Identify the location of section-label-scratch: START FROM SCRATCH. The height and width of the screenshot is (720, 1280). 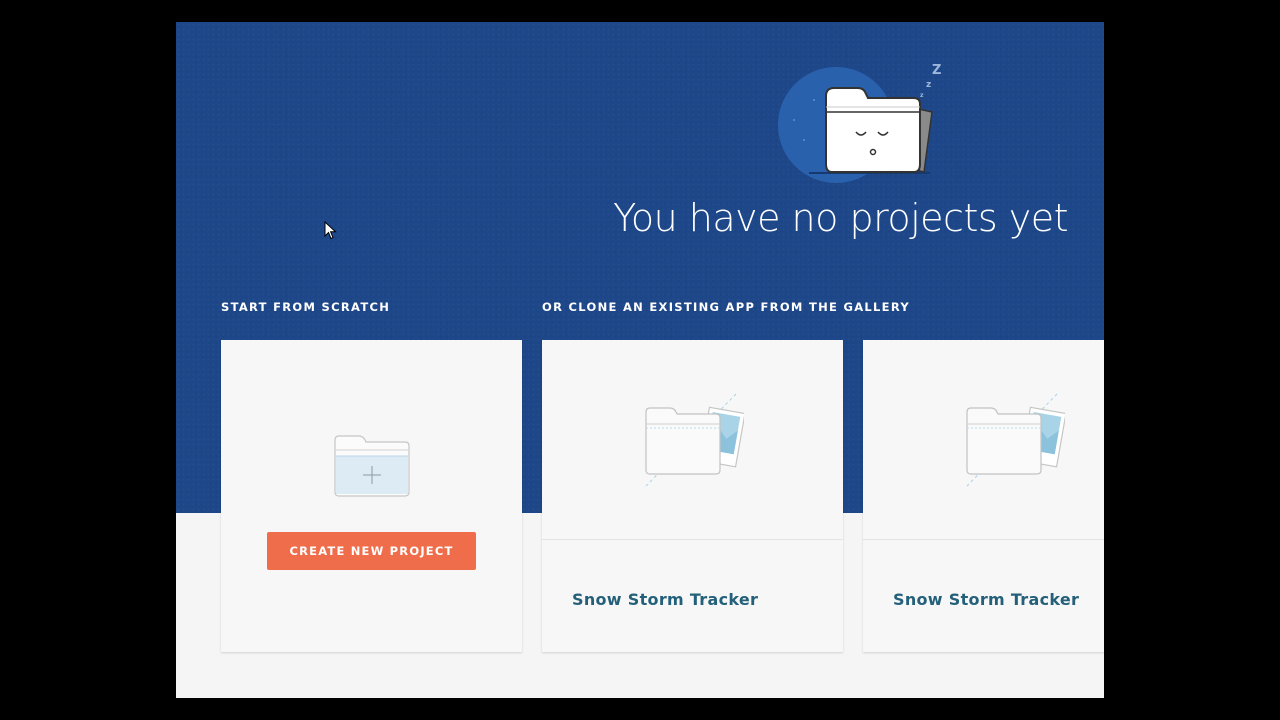
(306, 307).